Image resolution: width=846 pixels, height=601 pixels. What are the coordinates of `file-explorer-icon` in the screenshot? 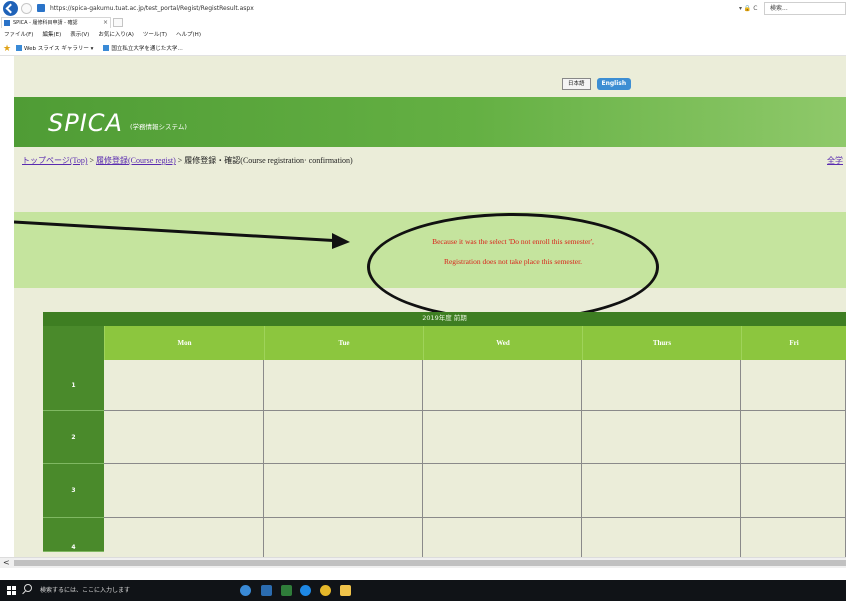 It's located at (345, 590).